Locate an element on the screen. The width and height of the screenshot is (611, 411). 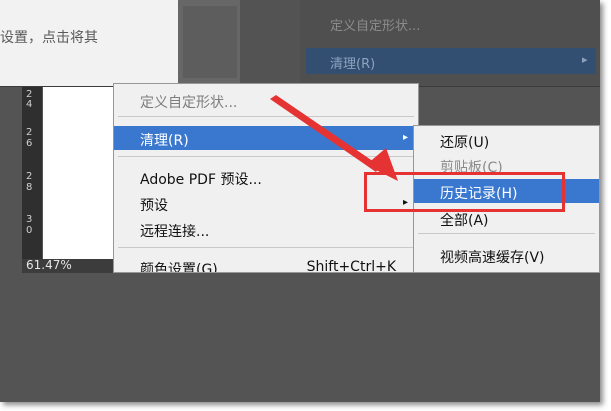
annotation-arrow-icon is located at coordinates (334, 138).